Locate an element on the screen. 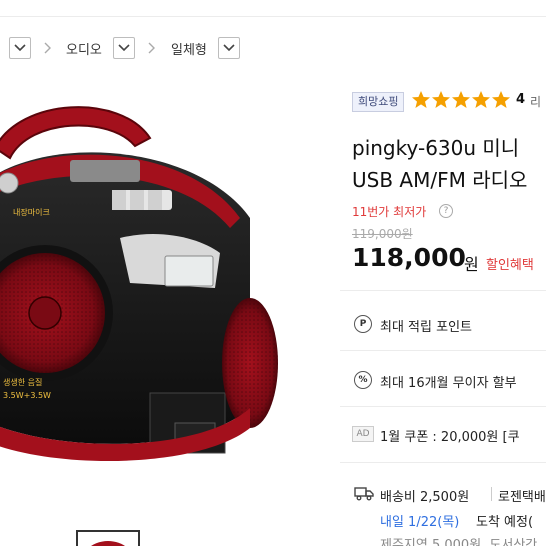  currency-unit: 원 is located at coordinates (471, 264).